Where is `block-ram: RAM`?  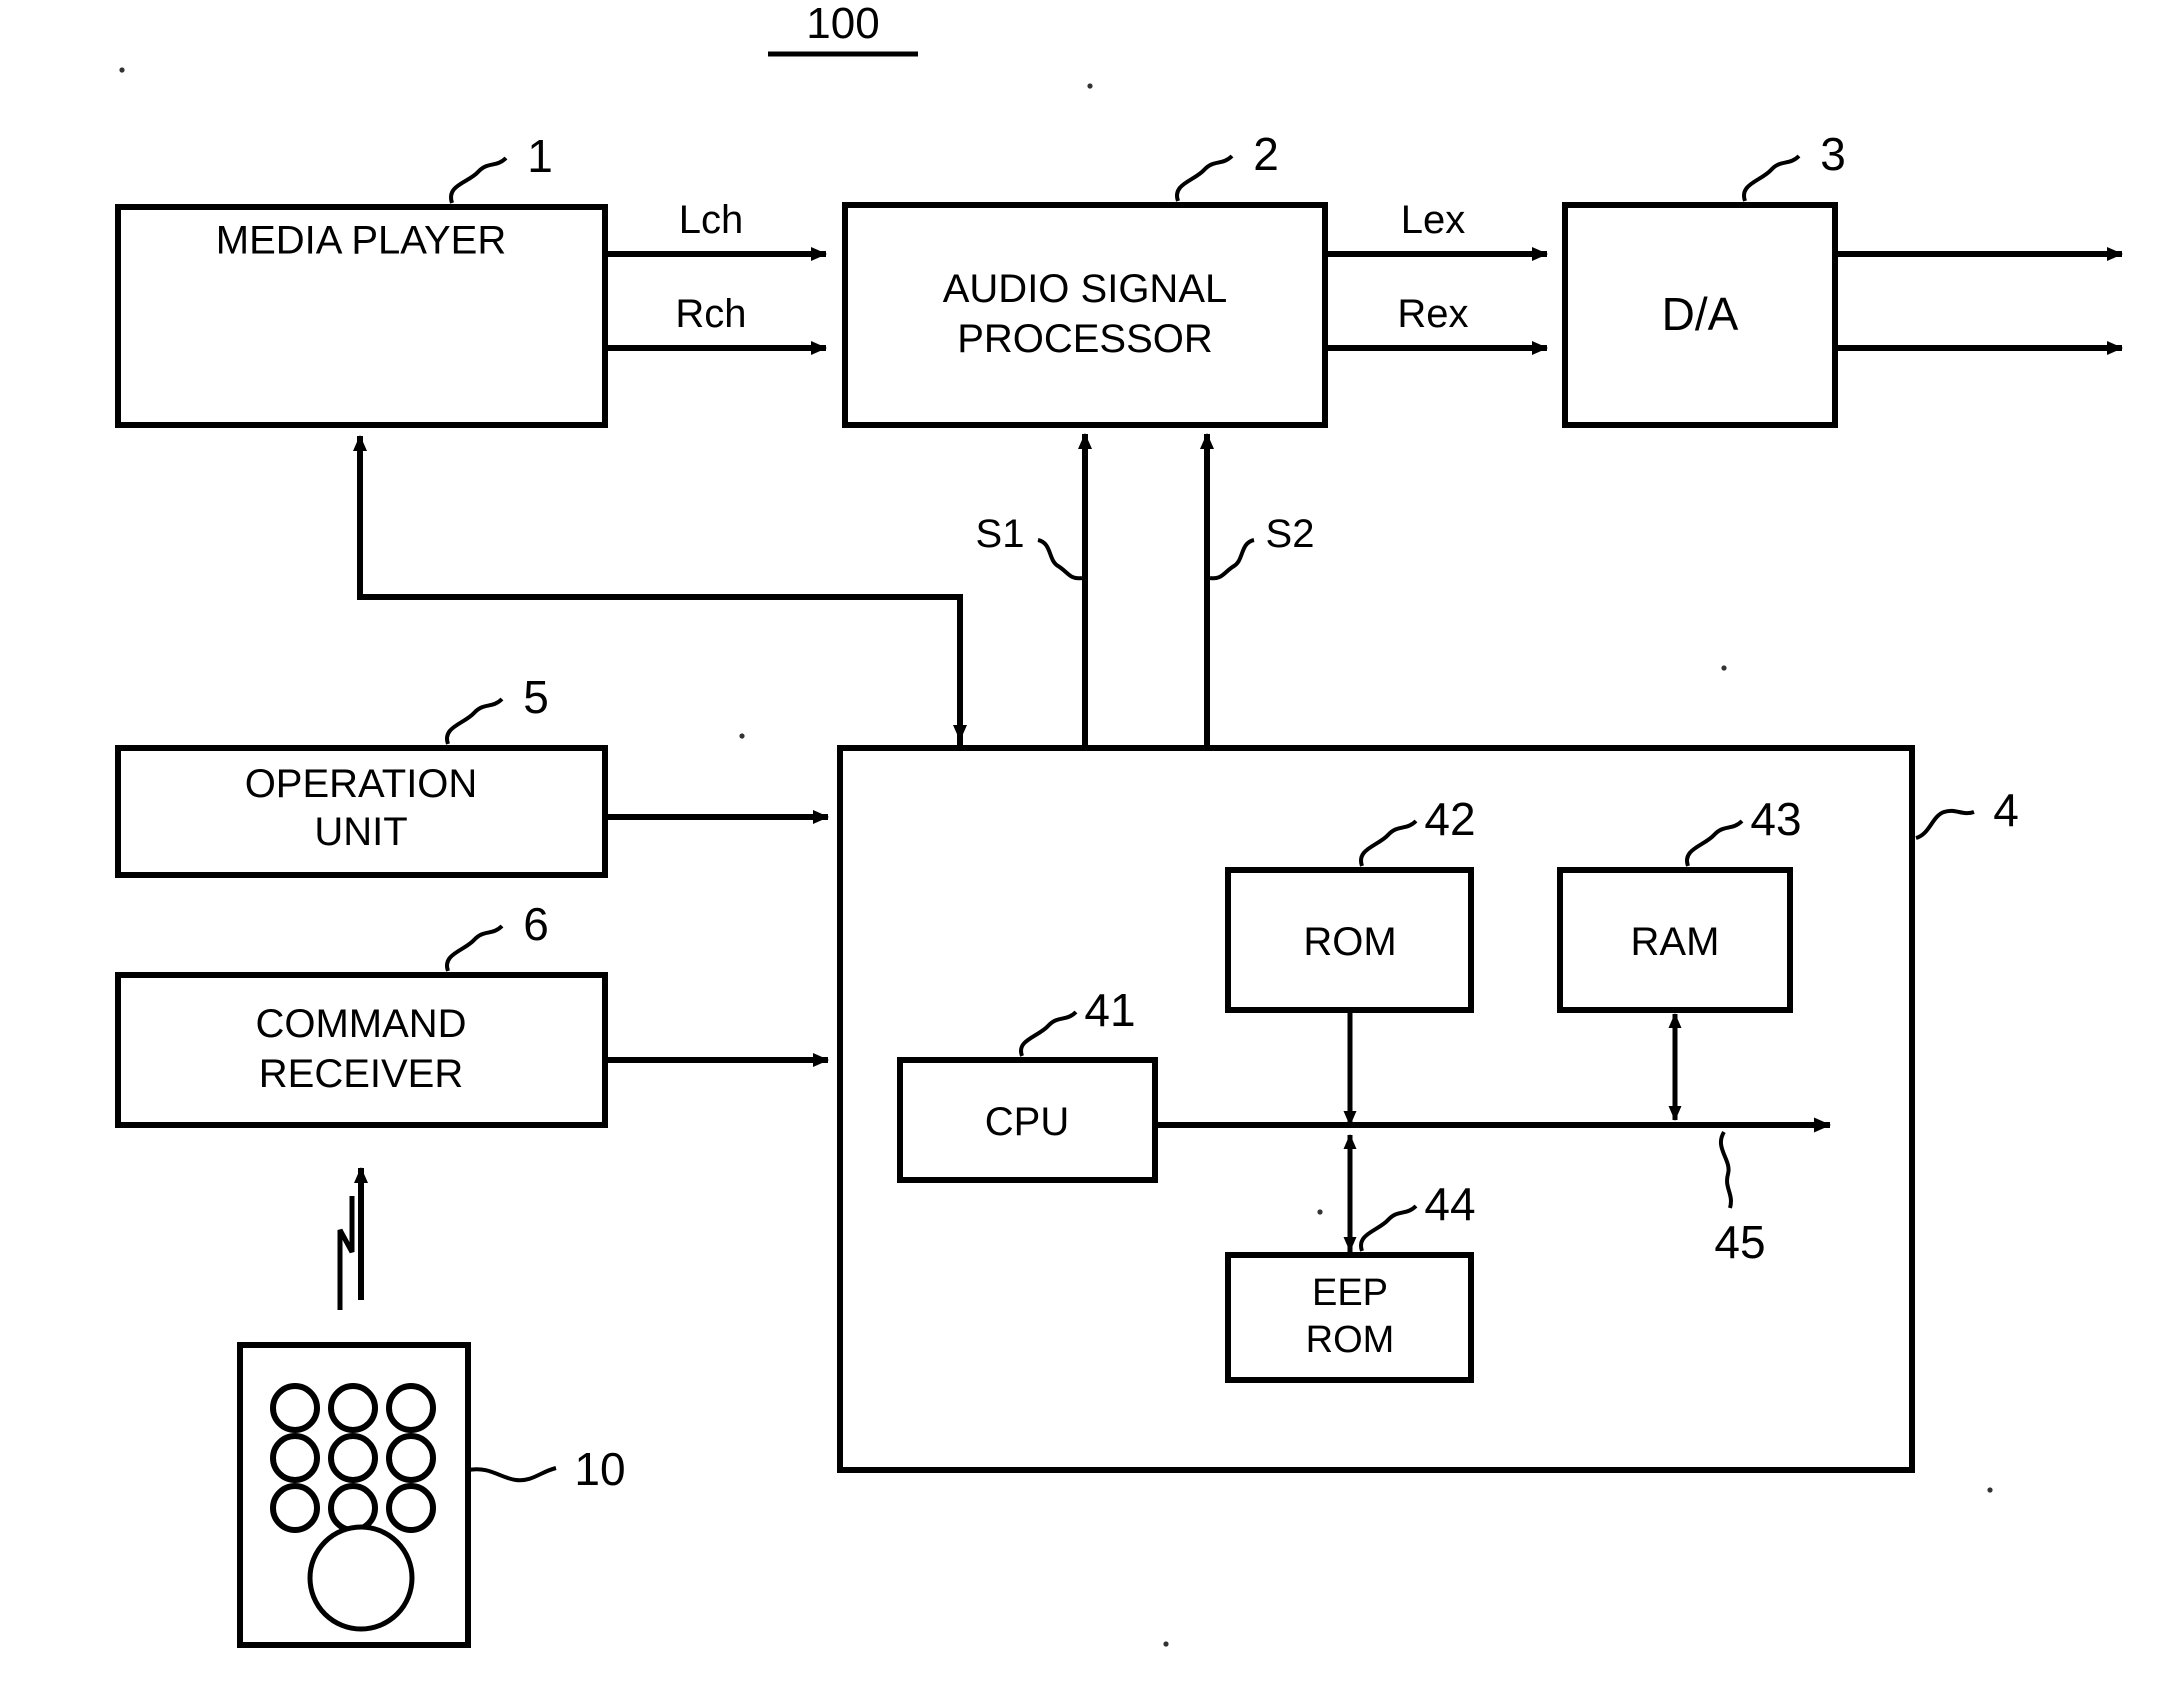
block-ram: RAM is located at coordinates (1675, 940).